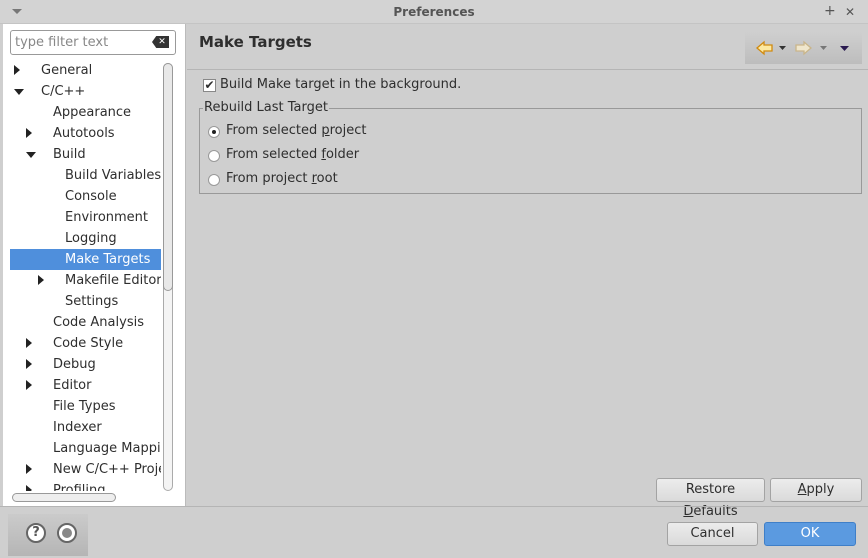 The image size is (868, 558). I want to click on tree-item: Build, so click(85, 154).